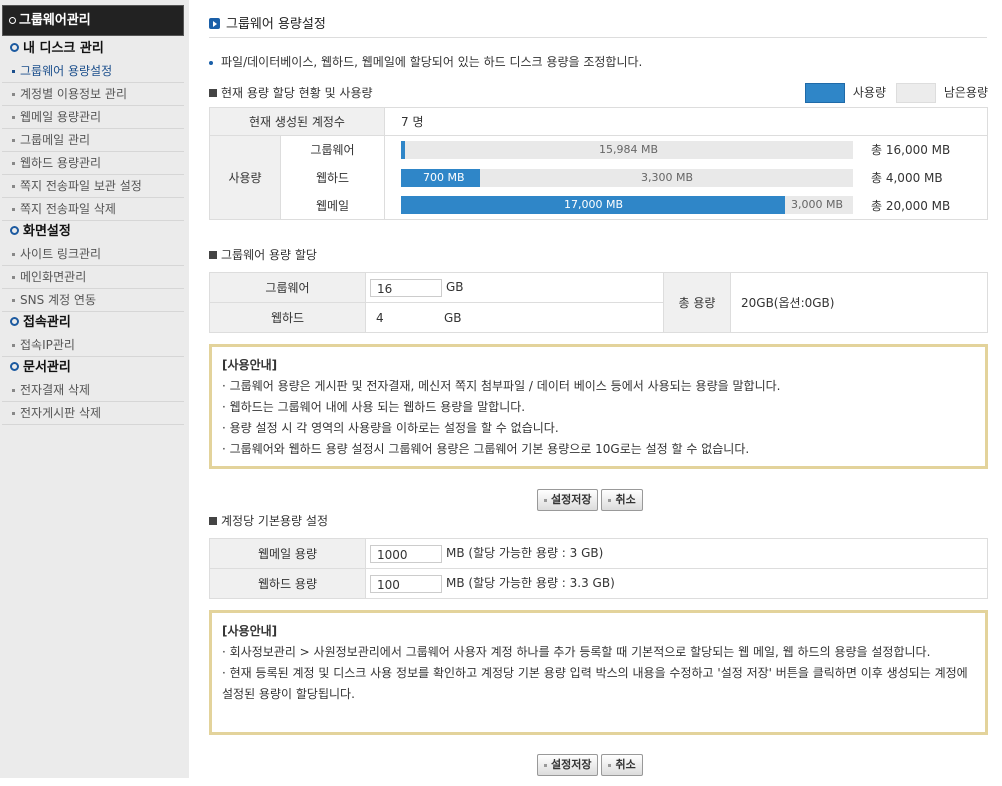 The width and height of the screenshot is (1002, 786). What do you see at coordinates (406, 553) in the screenshot?
I see `webmail-capacity-input: 1000` at bounding box center [406, 553].